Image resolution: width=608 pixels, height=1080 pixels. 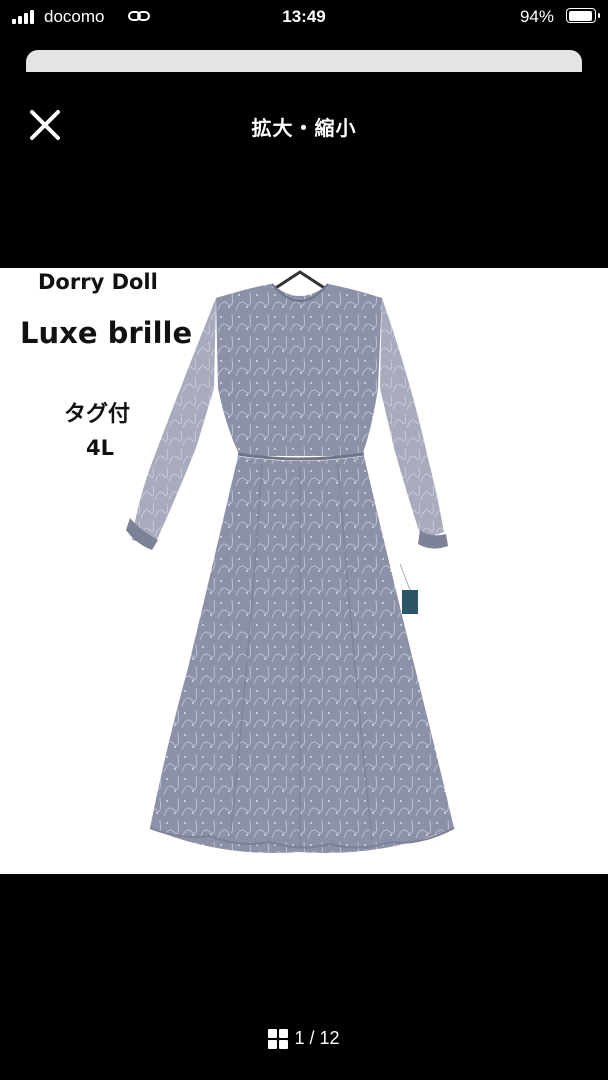 What do you see at coordinates (278, 1038) in the screenshot?
I see `grid-icon` at bounding box center [278, 1038].